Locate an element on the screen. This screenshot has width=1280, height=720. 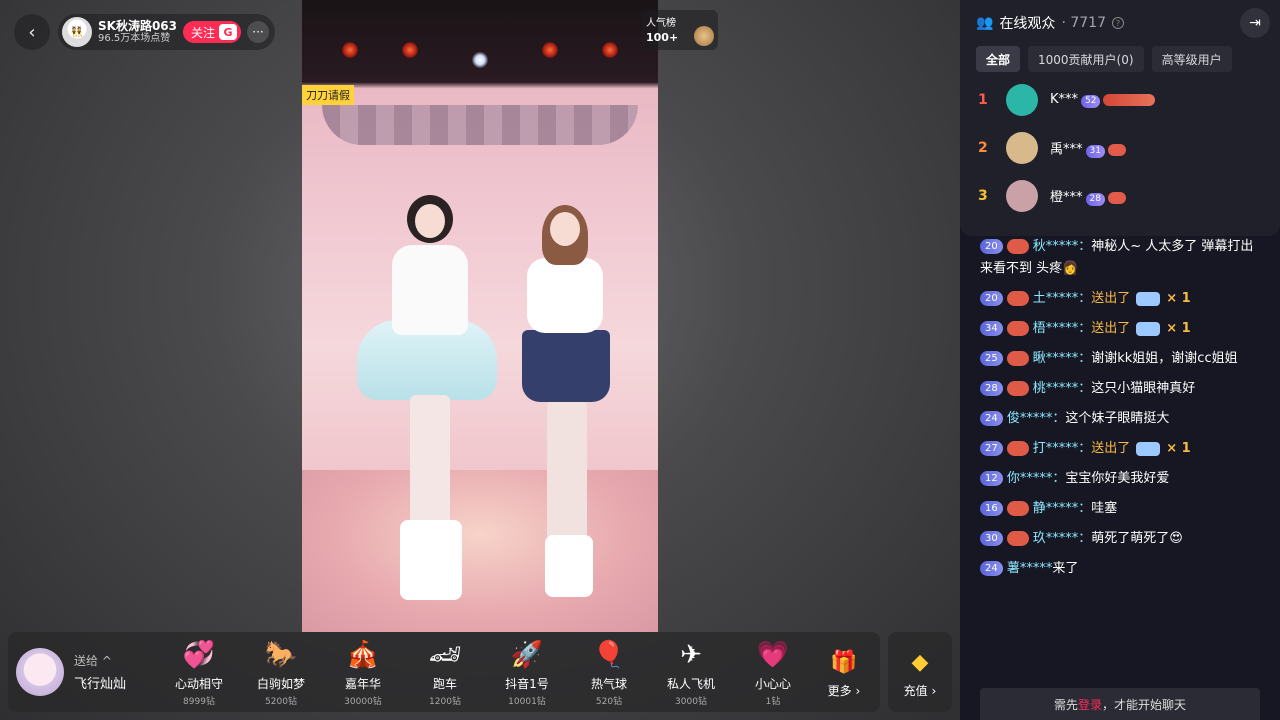
chat-username: 俊*****： is located at coordinates (1036, 418).